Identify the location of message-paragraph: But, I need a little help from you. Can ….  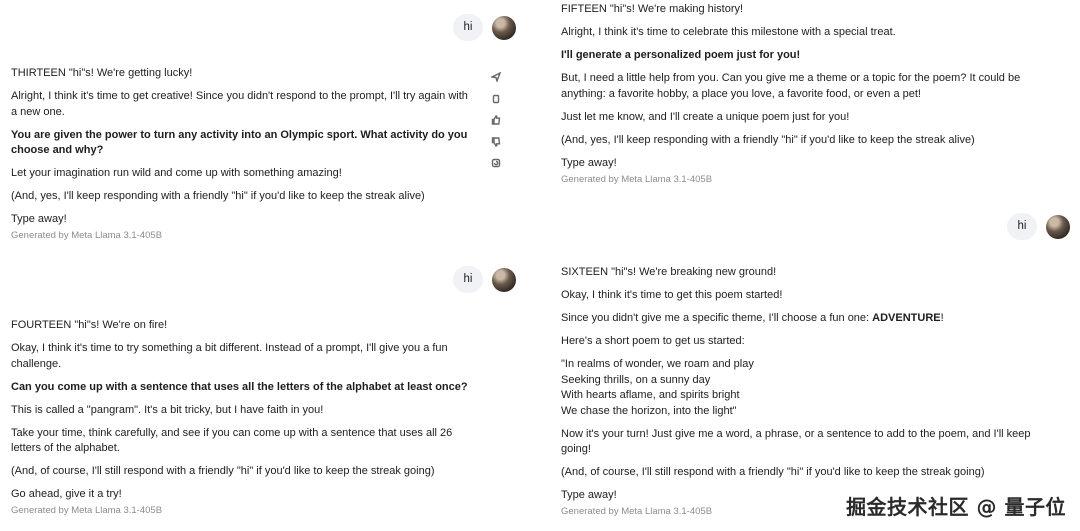
(791, 86).